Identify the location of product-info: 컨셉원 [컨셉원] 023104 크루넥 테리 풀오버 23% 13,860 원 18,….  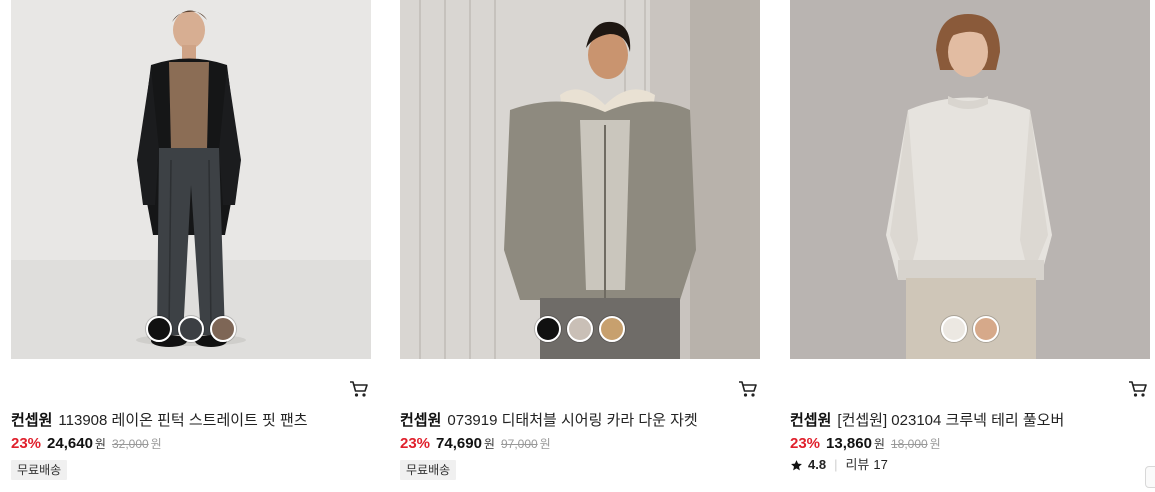
(970, 442).